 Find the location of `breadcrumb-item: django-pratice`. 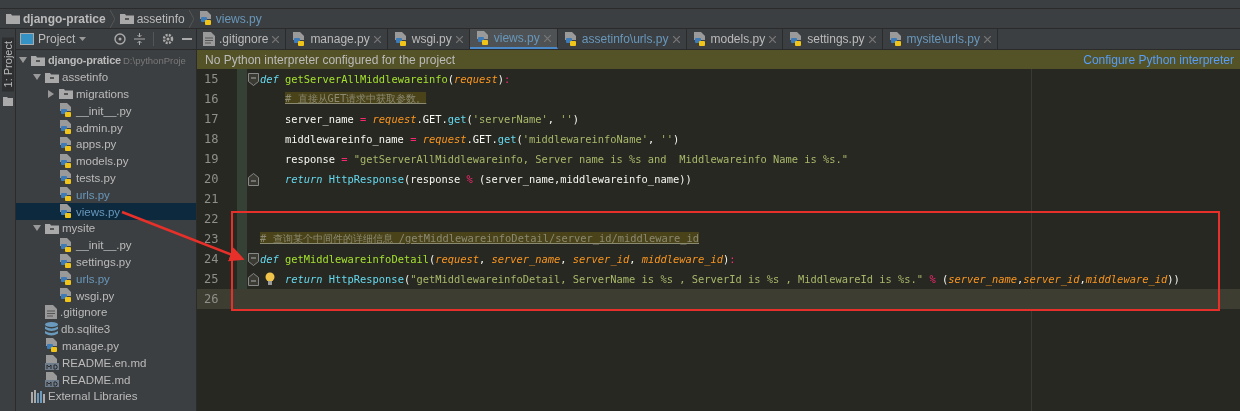

breadcrumb-item: django-pratice is located at coordinates (64, 18).